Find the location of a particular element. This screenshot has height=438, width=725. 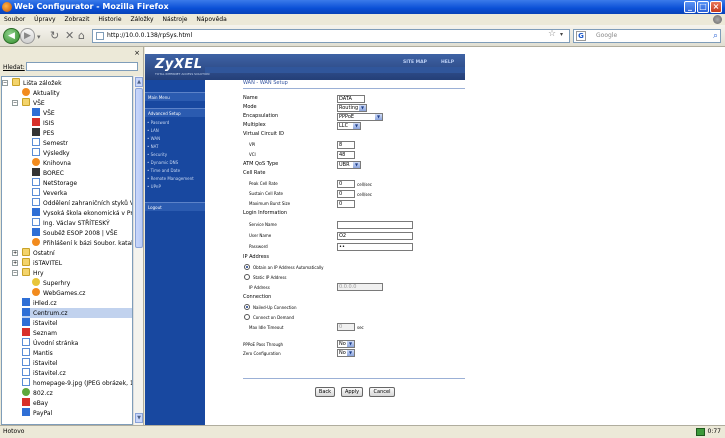

bookmark-item: + iSTAVITEL is located at coordinates (37, 263).